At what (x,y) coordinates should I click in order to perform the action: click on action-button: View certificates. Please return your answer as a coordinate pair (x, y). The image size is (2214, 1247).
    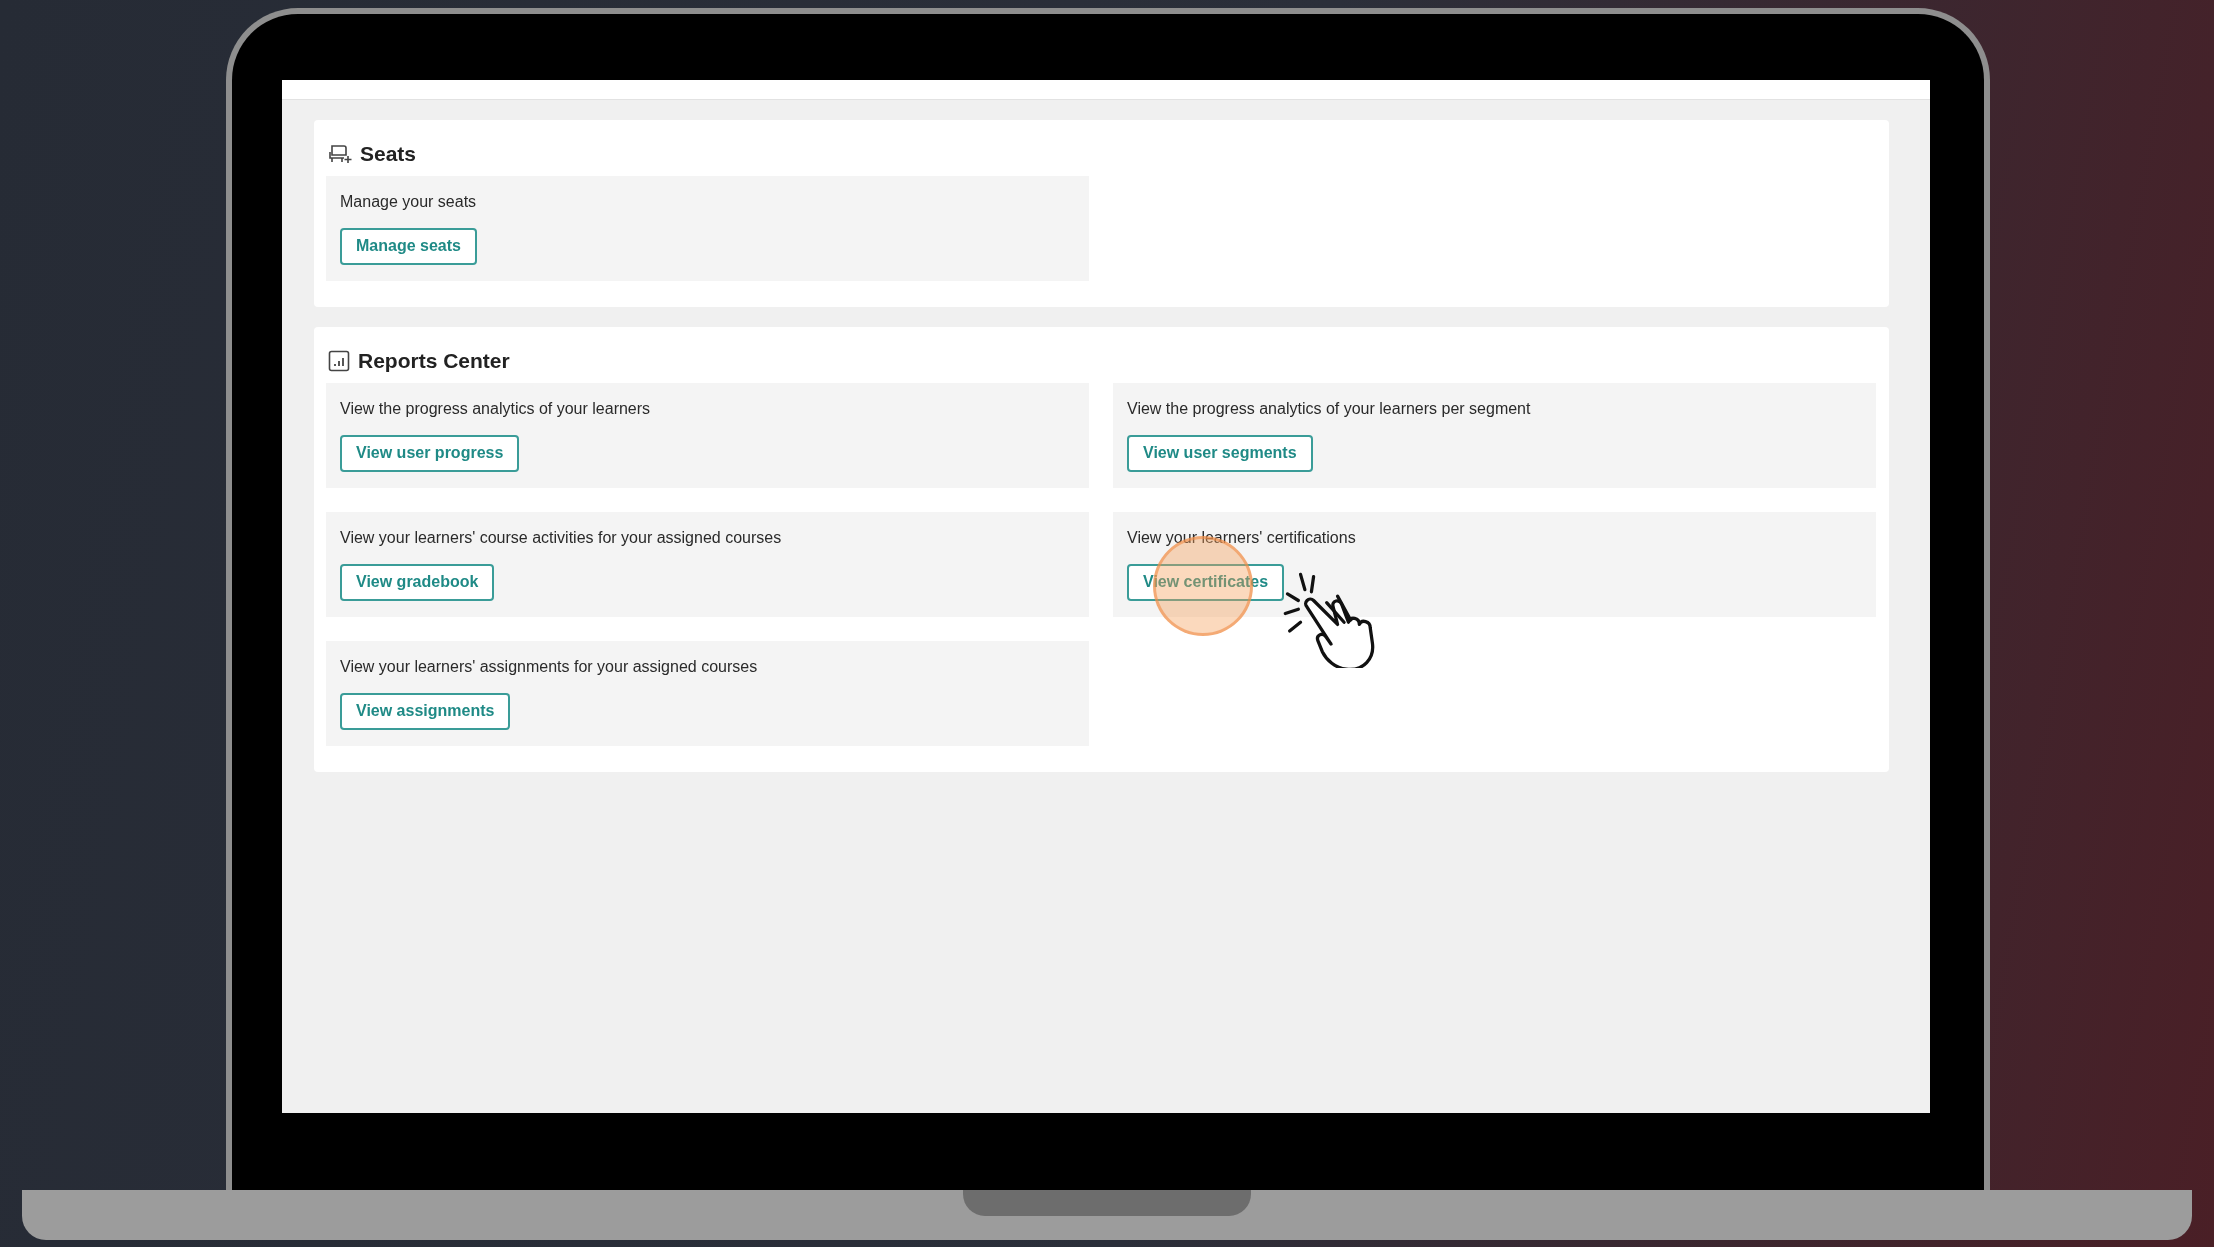
    Looking at the image, I should click on (1206, 582).